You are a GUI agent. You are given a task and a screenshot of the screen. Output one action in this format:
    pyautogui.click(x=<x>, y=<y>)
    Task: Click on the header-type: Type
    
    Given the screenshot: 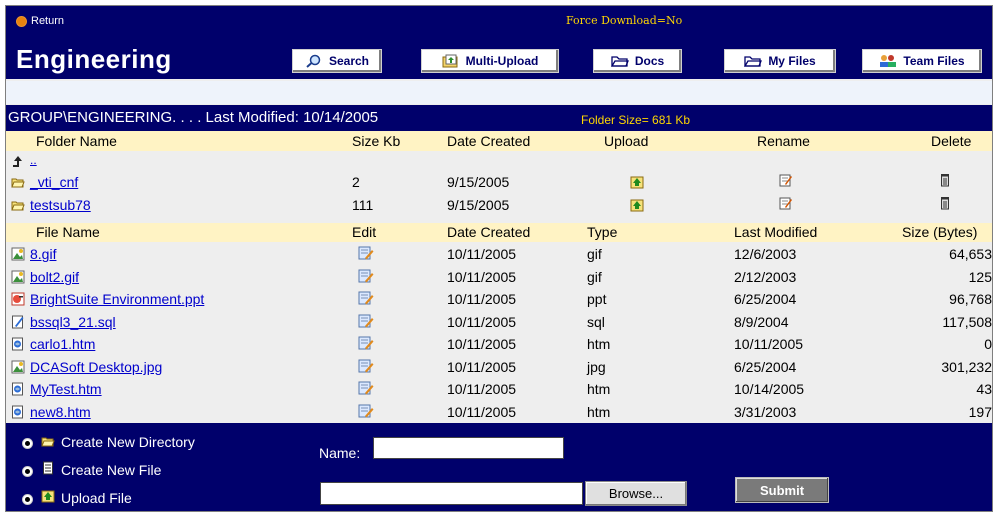 What is the action you would take?
    pyautogui.click(x=602, y=232)
    